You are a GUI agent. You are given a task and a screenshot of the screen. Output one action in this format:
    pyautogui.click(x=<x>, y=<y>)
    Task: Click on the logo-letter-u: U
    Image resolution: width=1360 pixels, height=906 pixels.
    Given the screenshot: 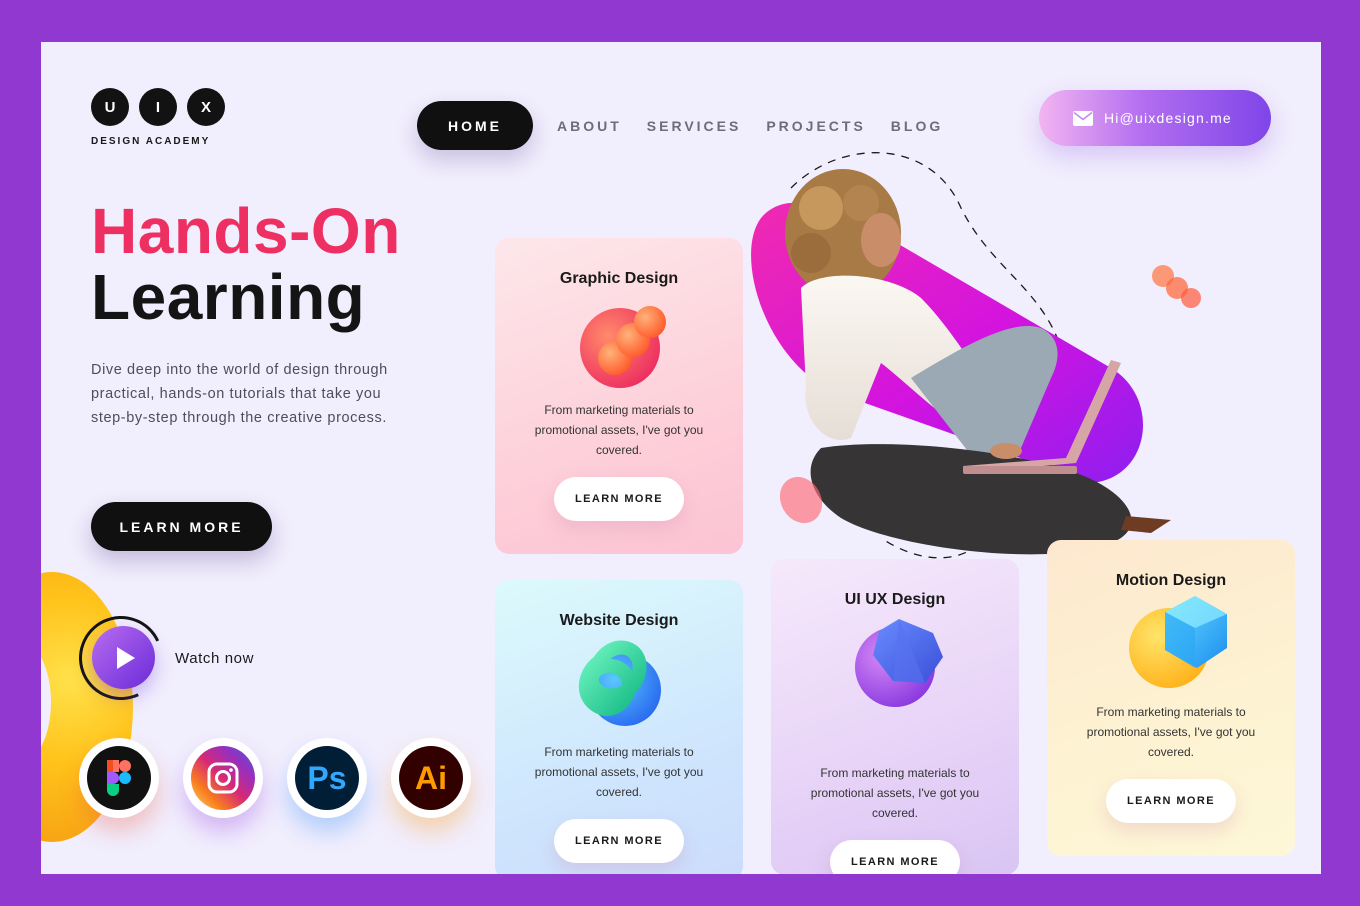 What is the action you would take?
    pyautogui.click(x=110, y=107)
    